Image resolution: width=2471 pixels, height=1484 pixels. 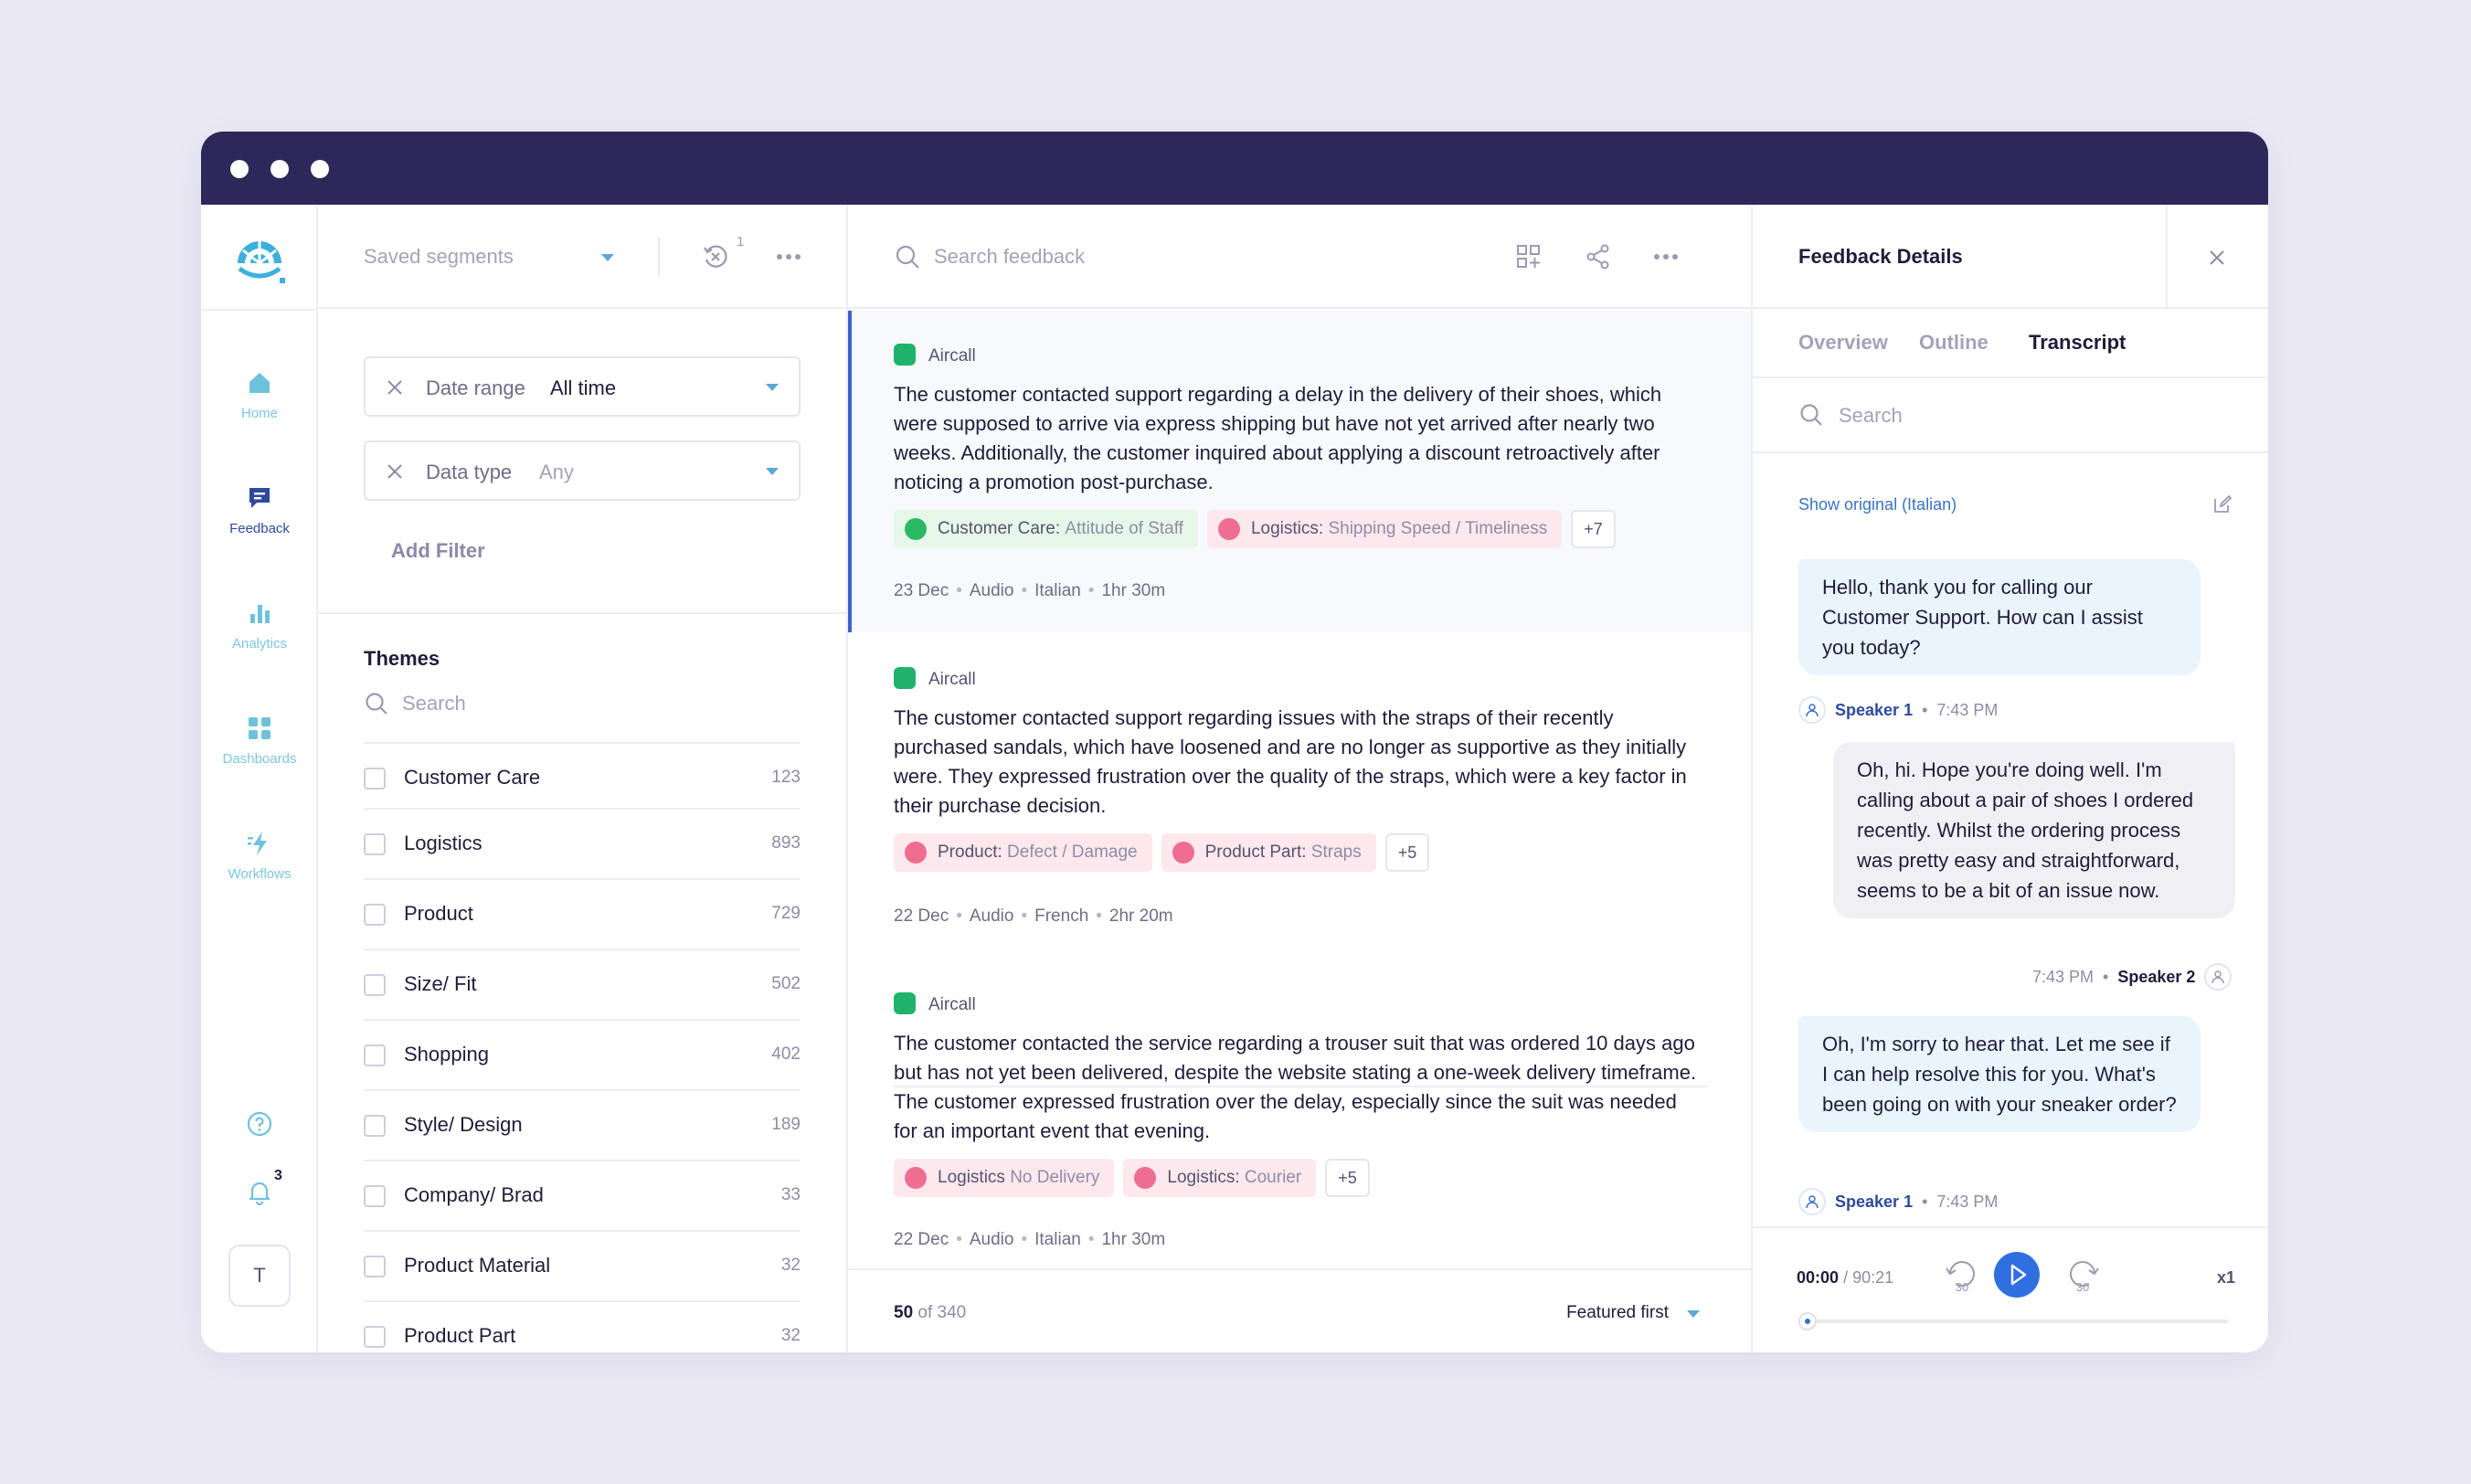 What do you see at coordinates (1268, 852) in the screenshot?
I see `theme-tag: Product Part: Straps` at bounding box center [1268, 852].